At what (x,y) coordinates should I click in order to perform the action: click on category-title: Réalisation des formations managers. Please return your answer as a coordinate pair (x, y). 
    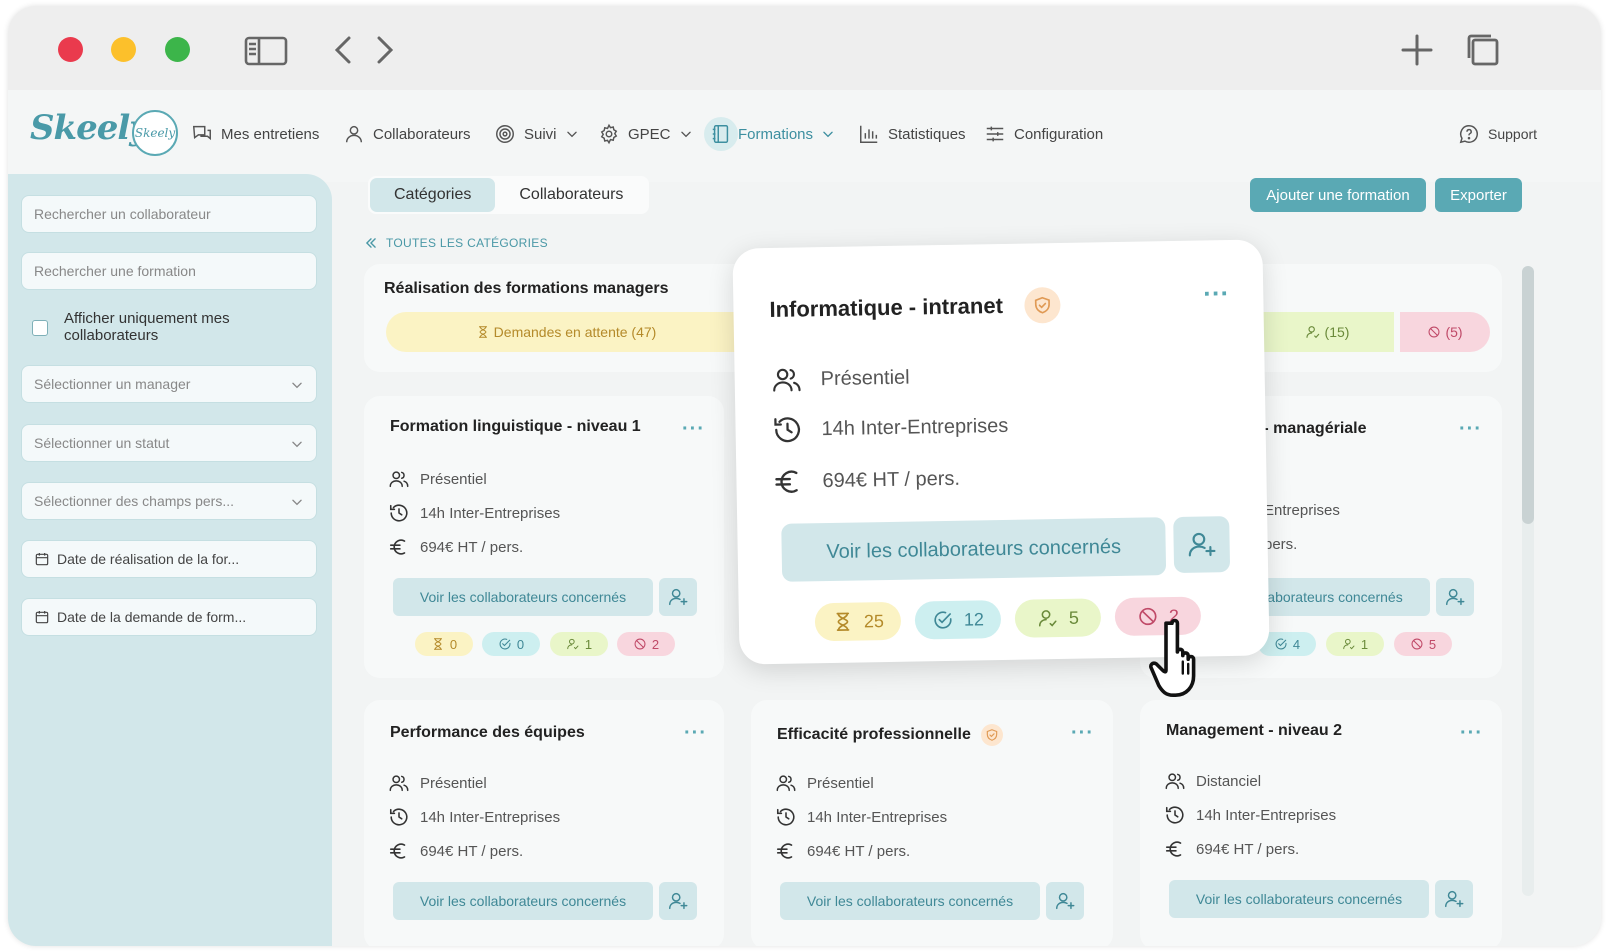
    Looking at the image, I should click on (526, 288).